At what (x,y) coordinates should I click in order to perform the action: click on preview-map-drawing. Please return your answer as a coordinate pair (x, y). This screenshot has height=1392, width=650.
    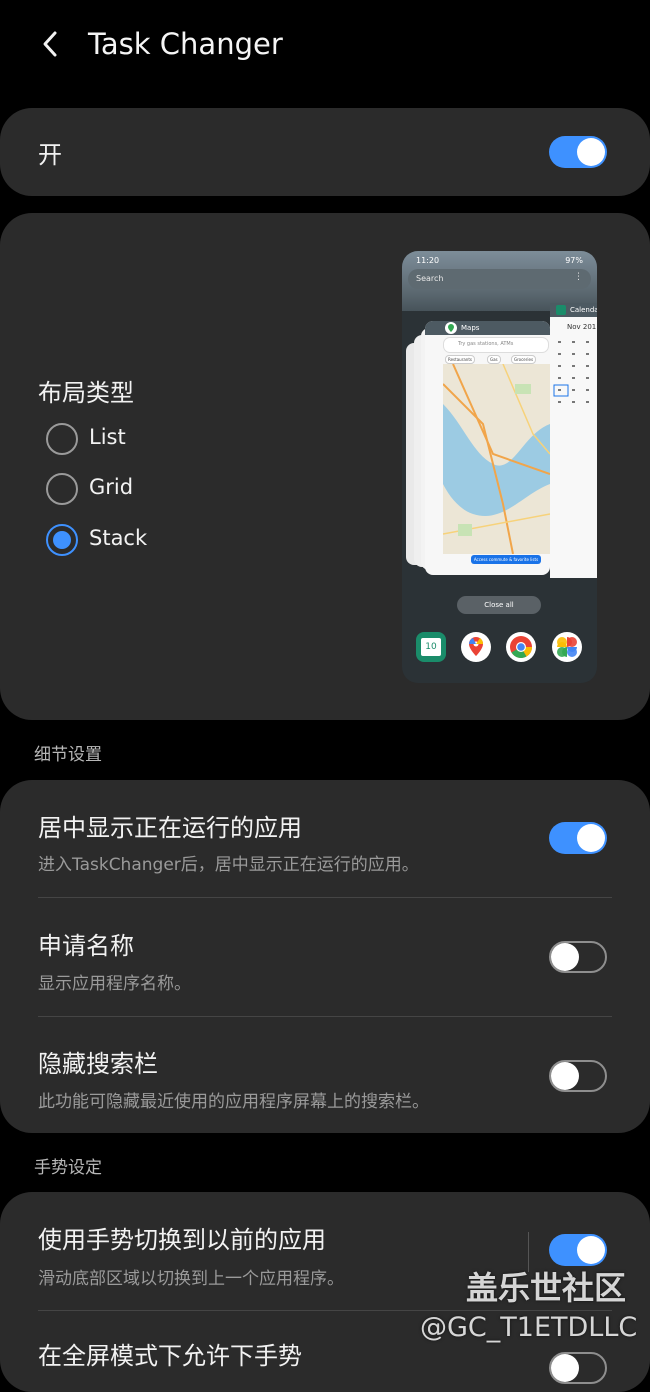
    Looking at the image, I should click on (496, 459).